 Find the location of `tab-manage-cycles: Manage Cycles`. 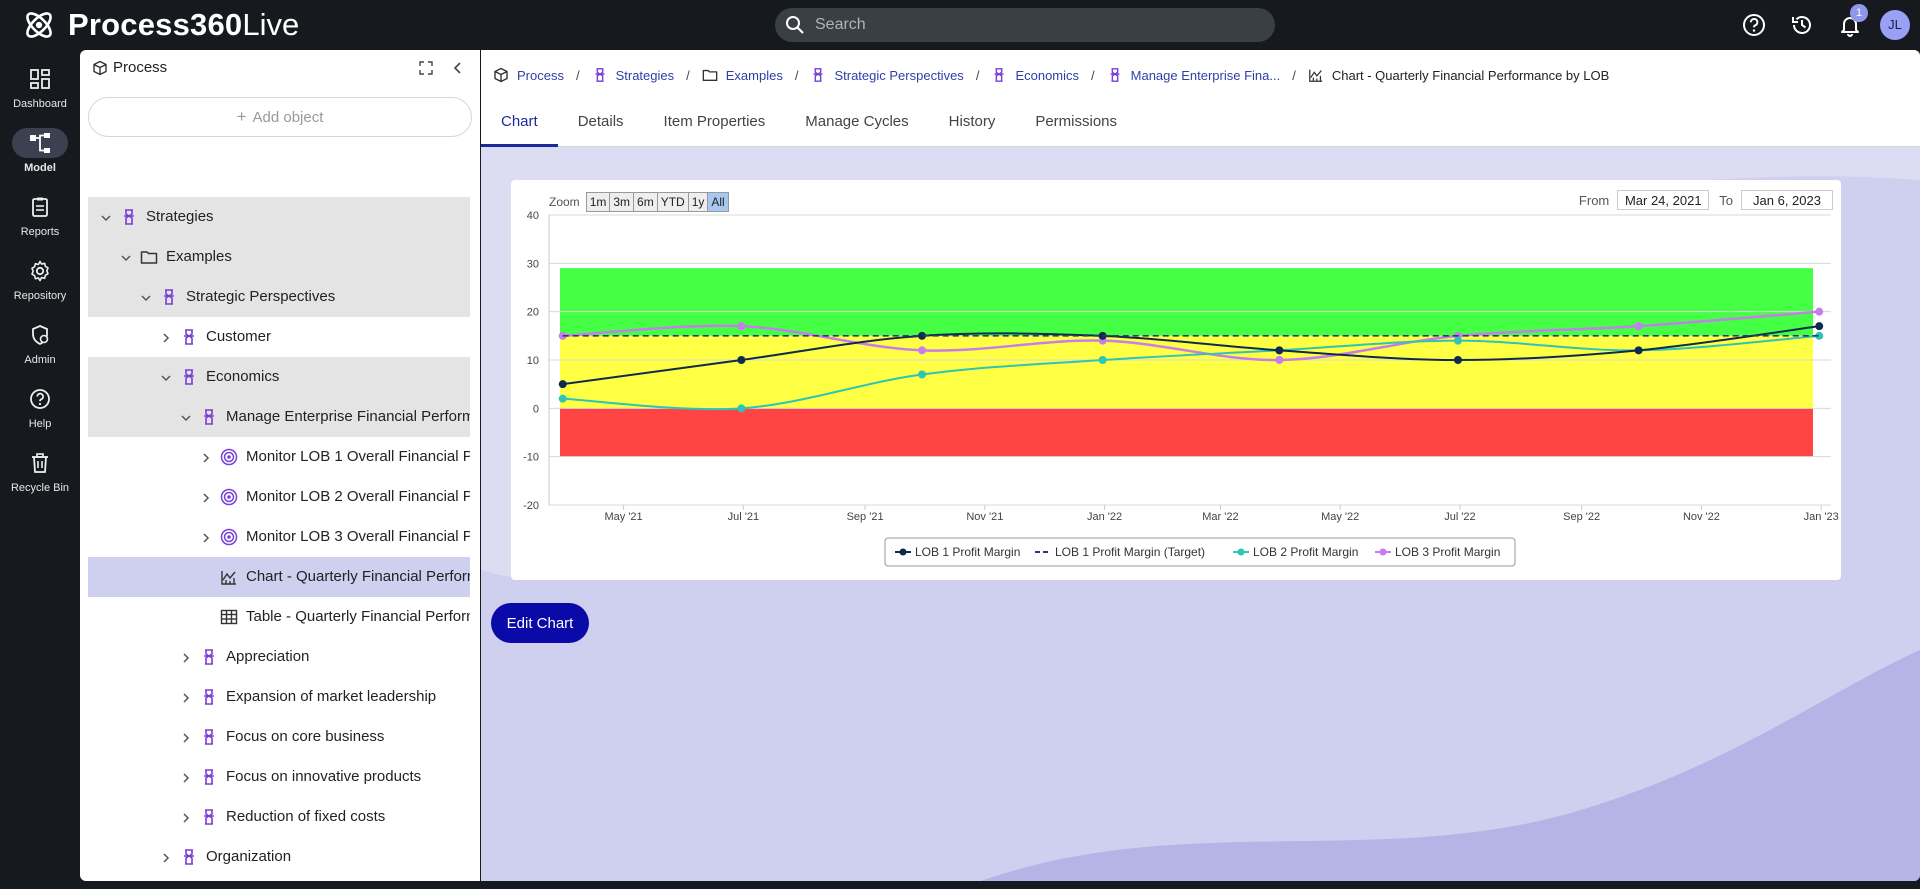

tab-manage-cycles: Manage Cycles is located at coordinates (856, 125).